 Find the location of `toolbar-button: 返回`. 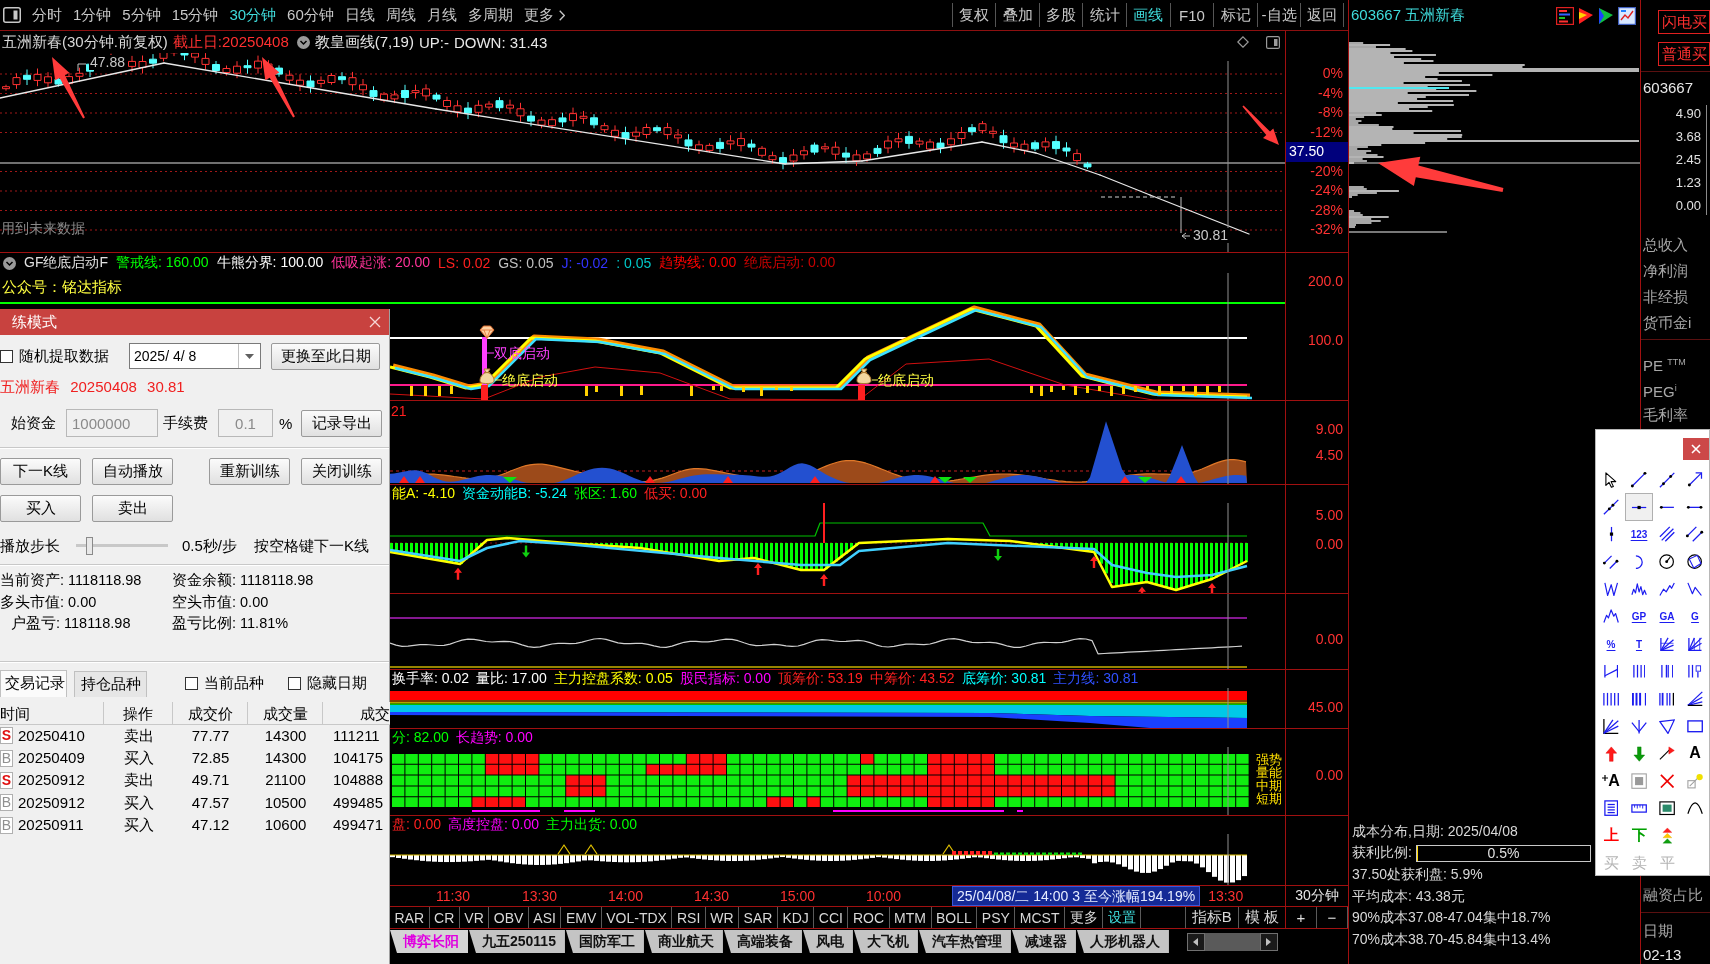

toolbar-button: 返回 is located at coordinates (1322, 15).